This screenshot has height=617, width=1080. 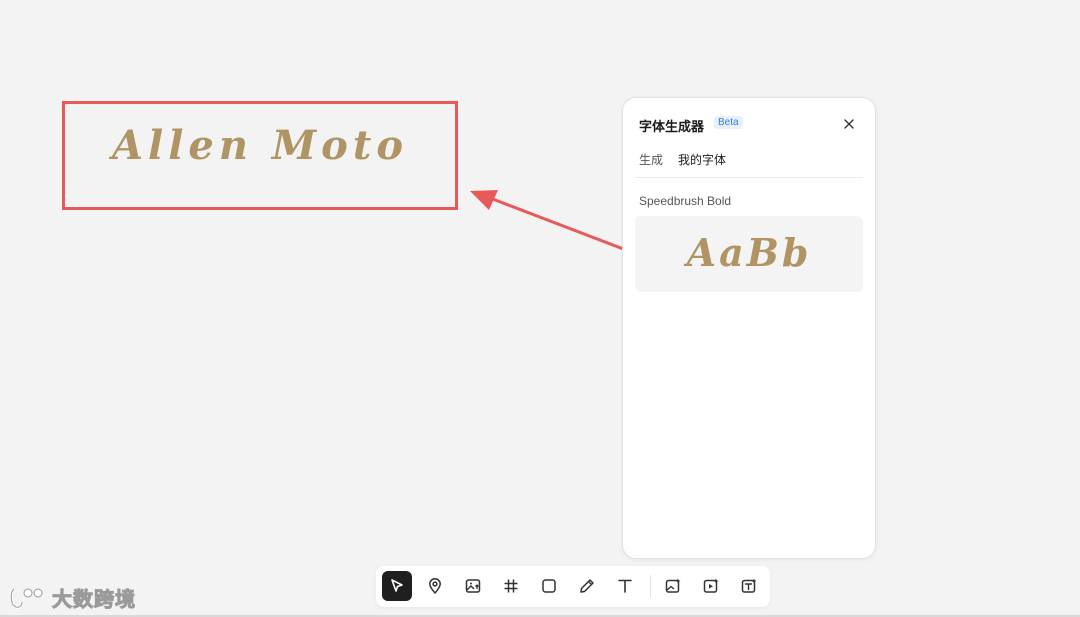 What do you see at coordinates (651, 159) in the screenshot?
I see `tab-generate: 生成` at bounding box center [651, 159].